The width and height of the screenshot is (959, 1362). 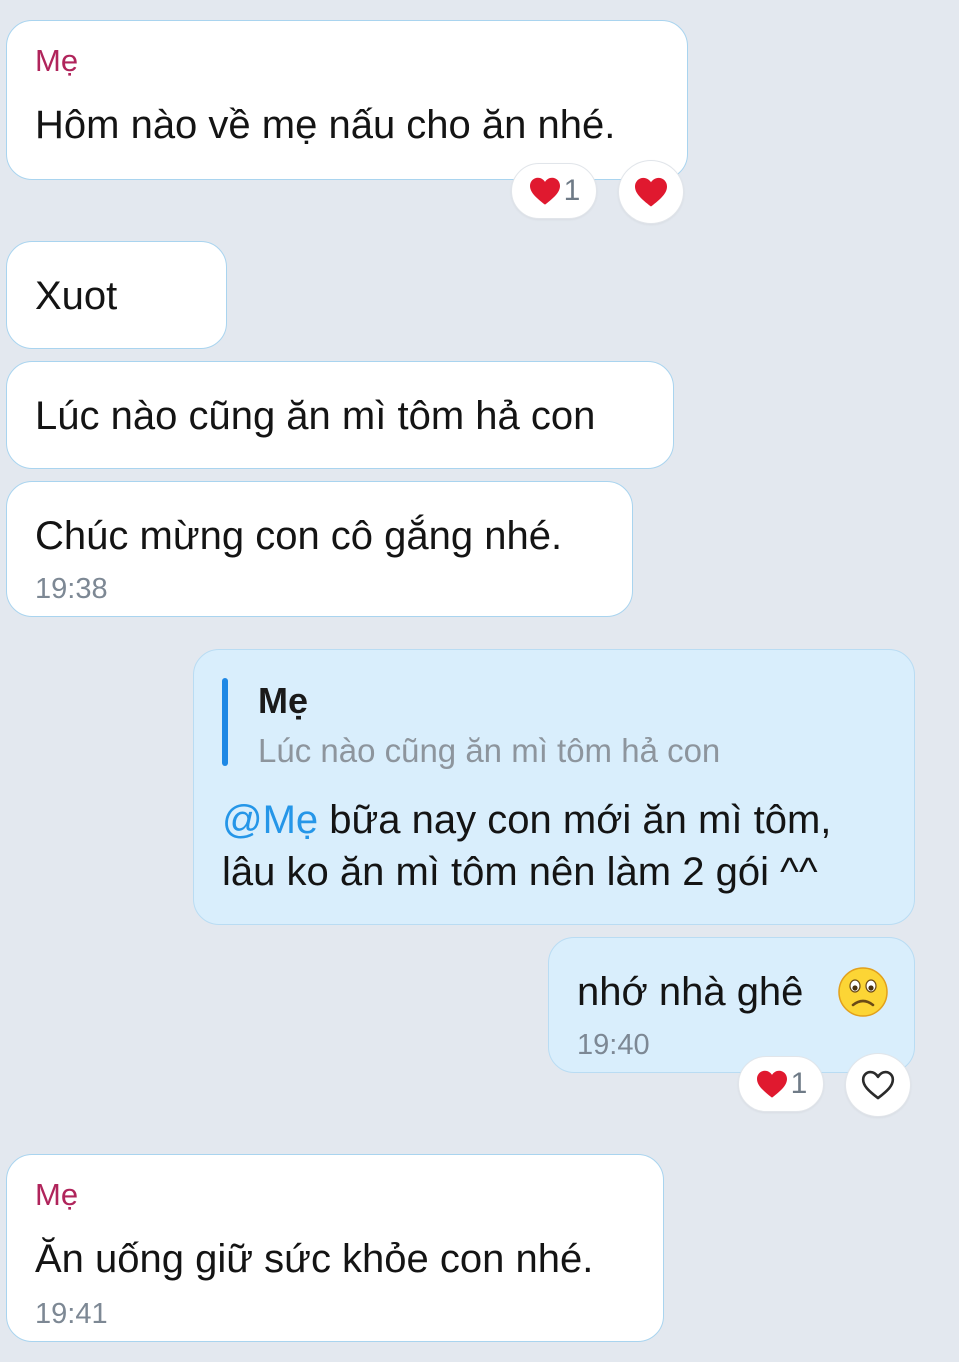 I want to click on message-text: Ăn uống giữ sức khỏe con nhé., so click(x=314, y=1259).